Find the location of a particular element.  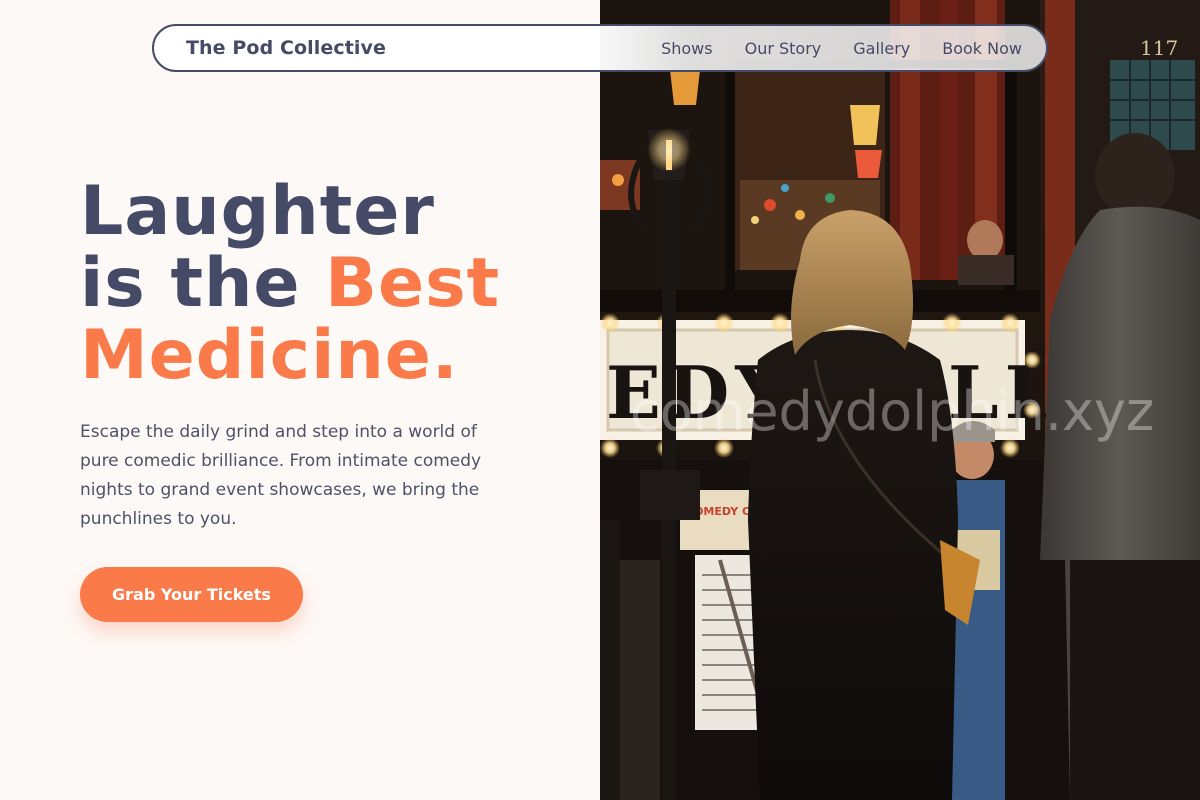

headline-line-3: Medicine. is located at coordinates (269, 355).